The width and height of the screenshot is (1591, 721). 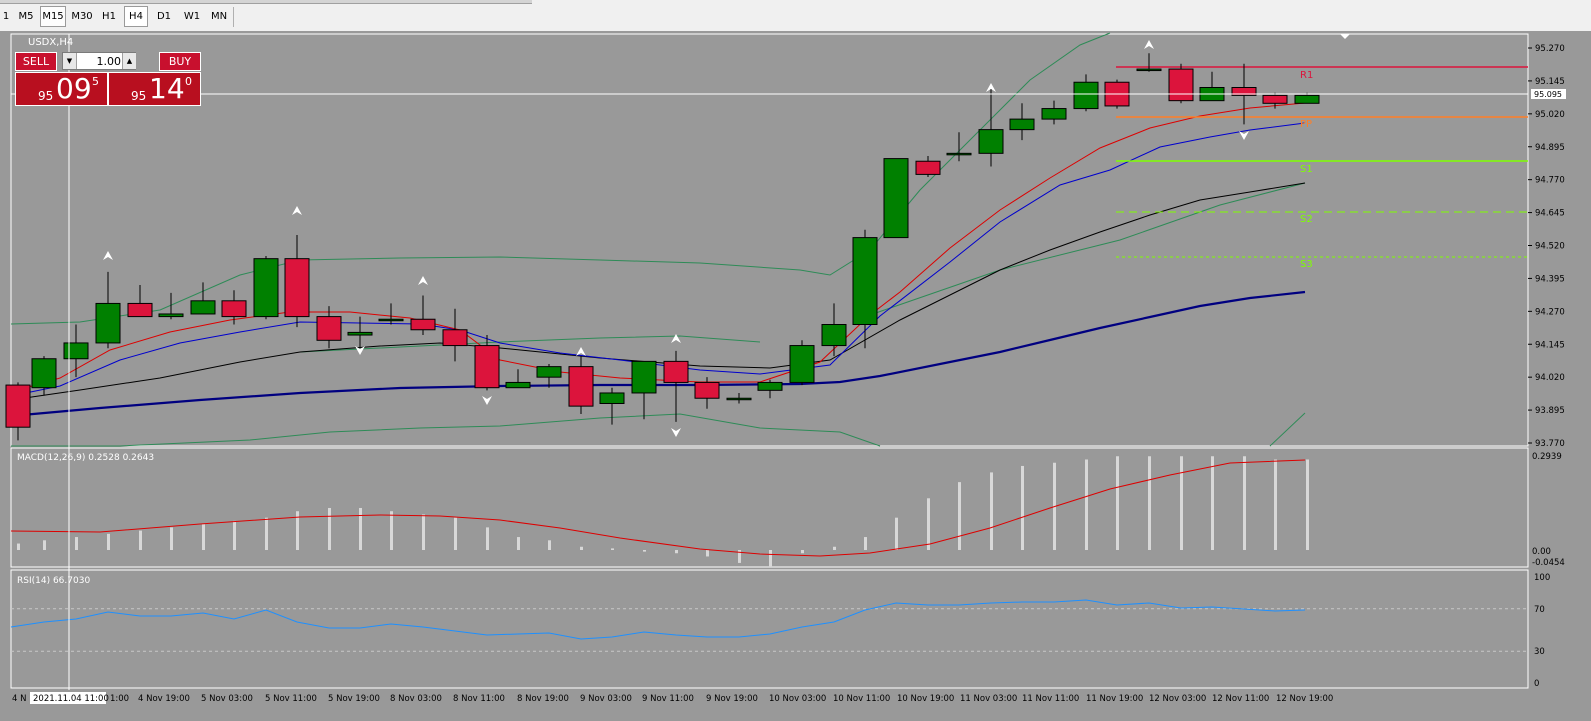 What do you see at coordinates (1548, 563) in the screenshot?
I see `macd-scale-label: -0.0454` at bounding box center [1548, 563].